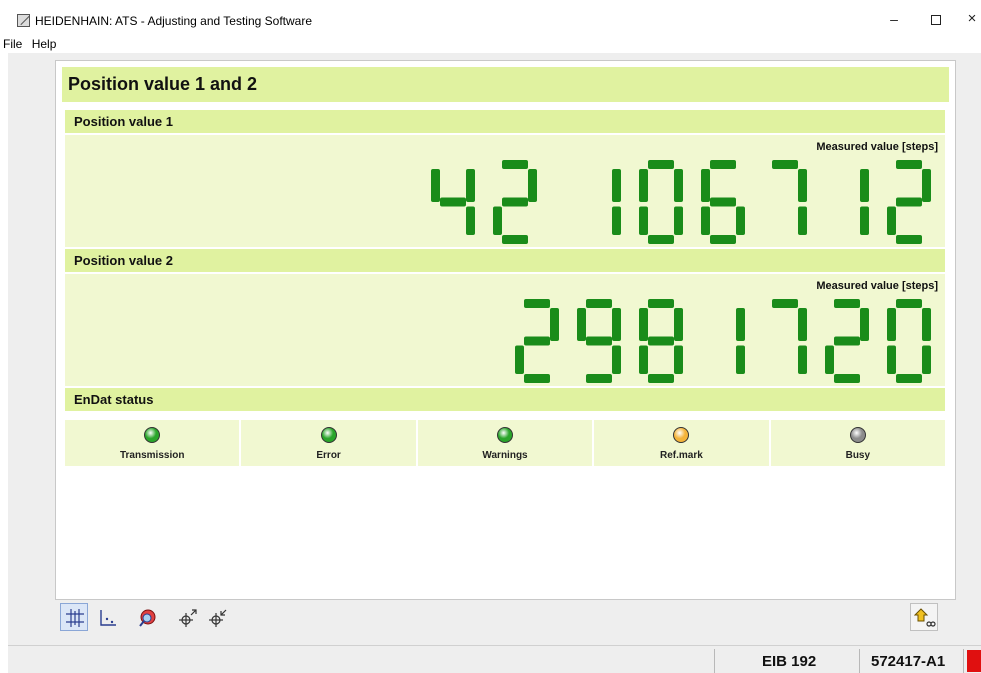  I want to click on status-label: Warnings, so click(505, 455).